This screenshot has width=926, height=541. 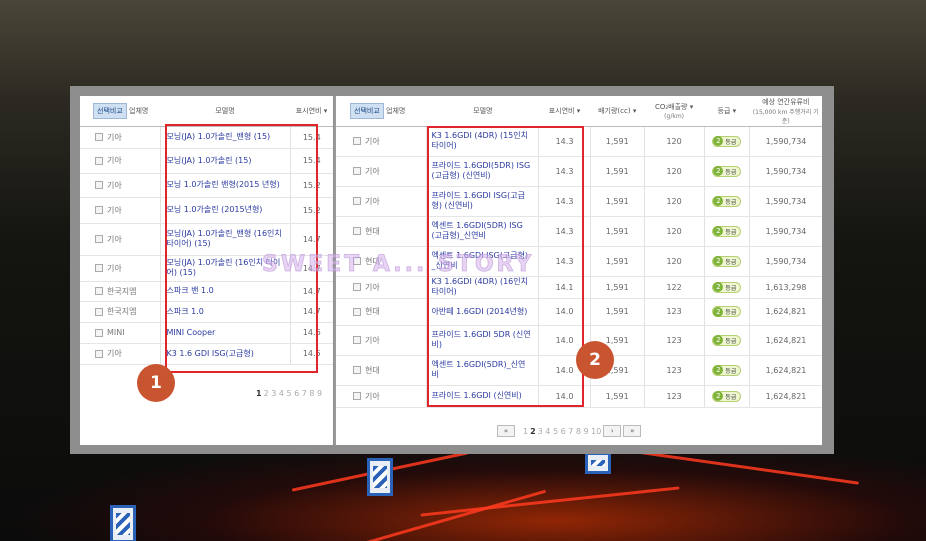 I want to click on first-page-button: «, so click(x=506, y=431).